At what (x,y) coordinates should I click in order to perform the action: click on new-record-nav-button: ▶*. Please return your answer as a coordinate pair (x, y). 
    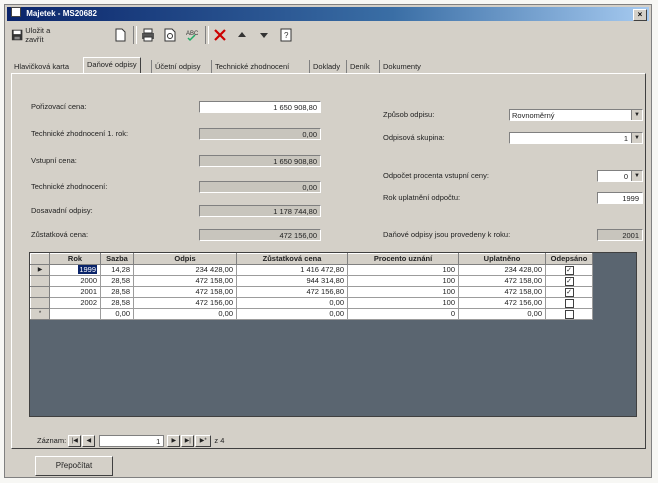
    Looking at the image, I should click on (203, 441).